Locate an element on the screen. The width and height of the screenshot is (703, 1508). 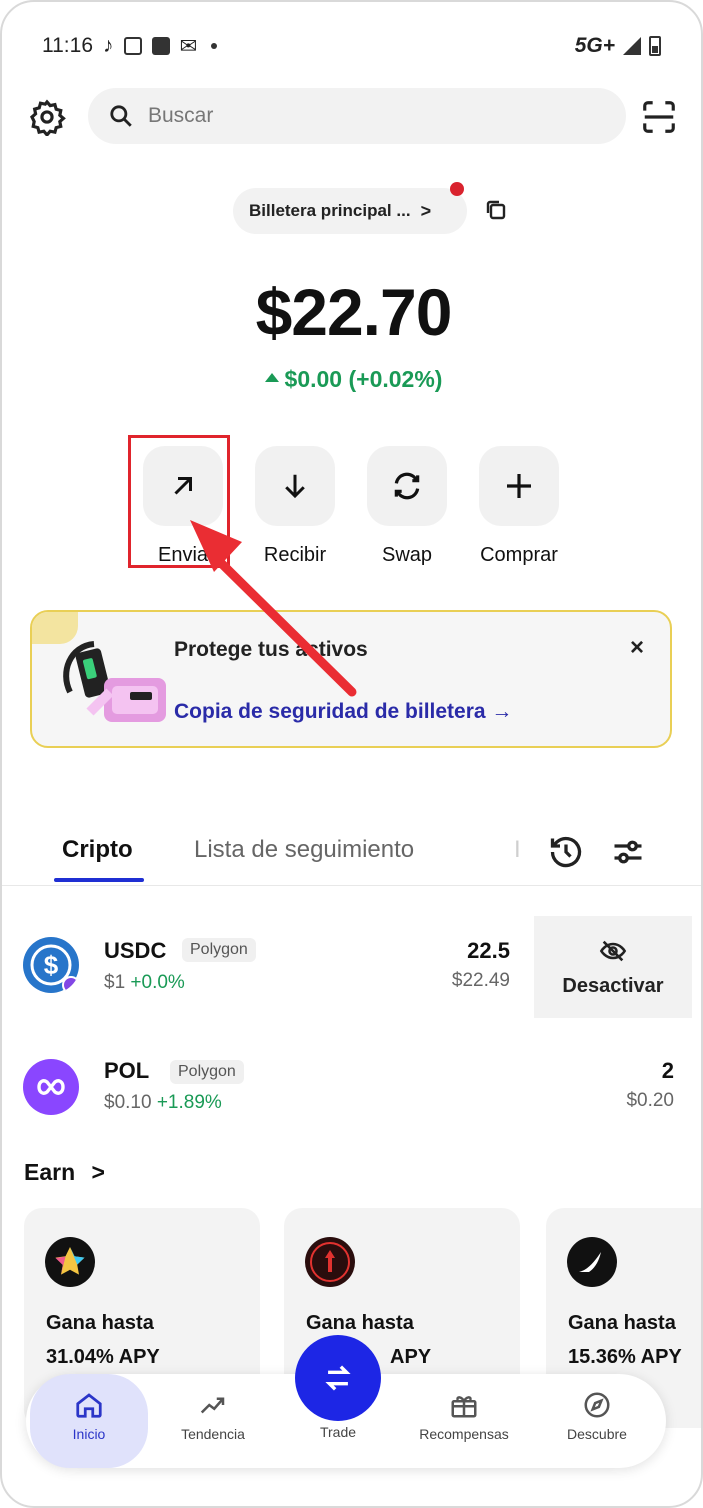
notification-dot is located at coordinates (457, 189).